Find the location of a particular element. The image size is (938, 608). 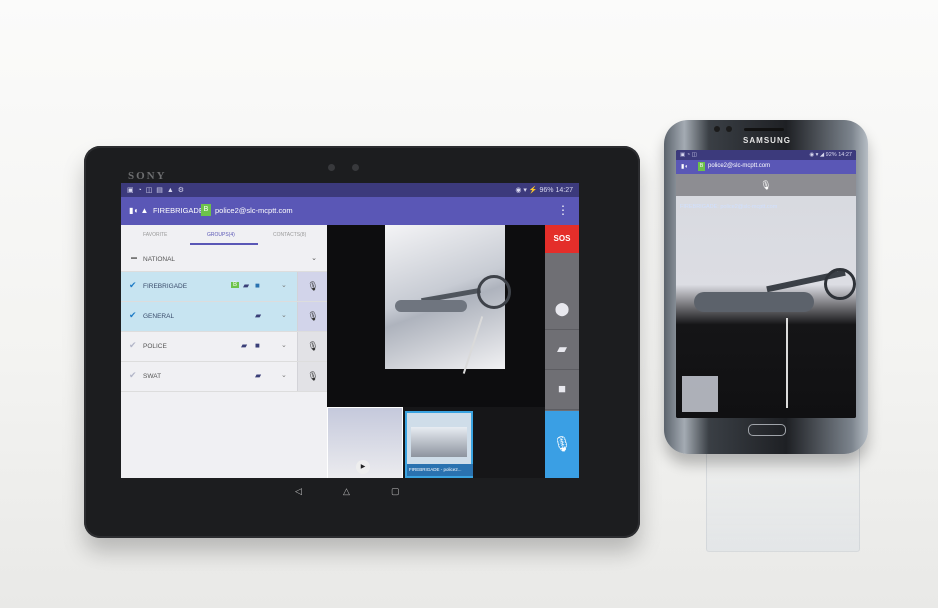

phone-group-badge: B is located at coordinates (701, 166).